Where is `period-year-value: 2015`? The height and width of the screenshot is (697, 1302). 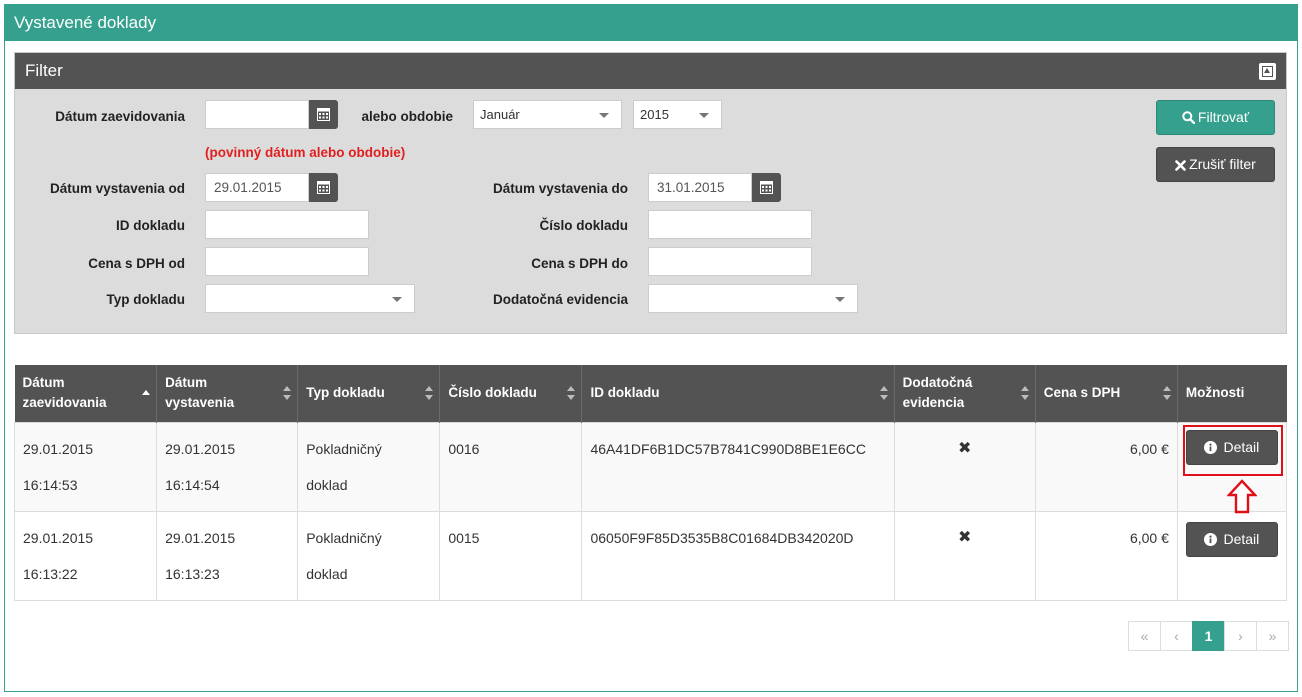 period-year-value: 2015 is located at coordinates (654, 114).